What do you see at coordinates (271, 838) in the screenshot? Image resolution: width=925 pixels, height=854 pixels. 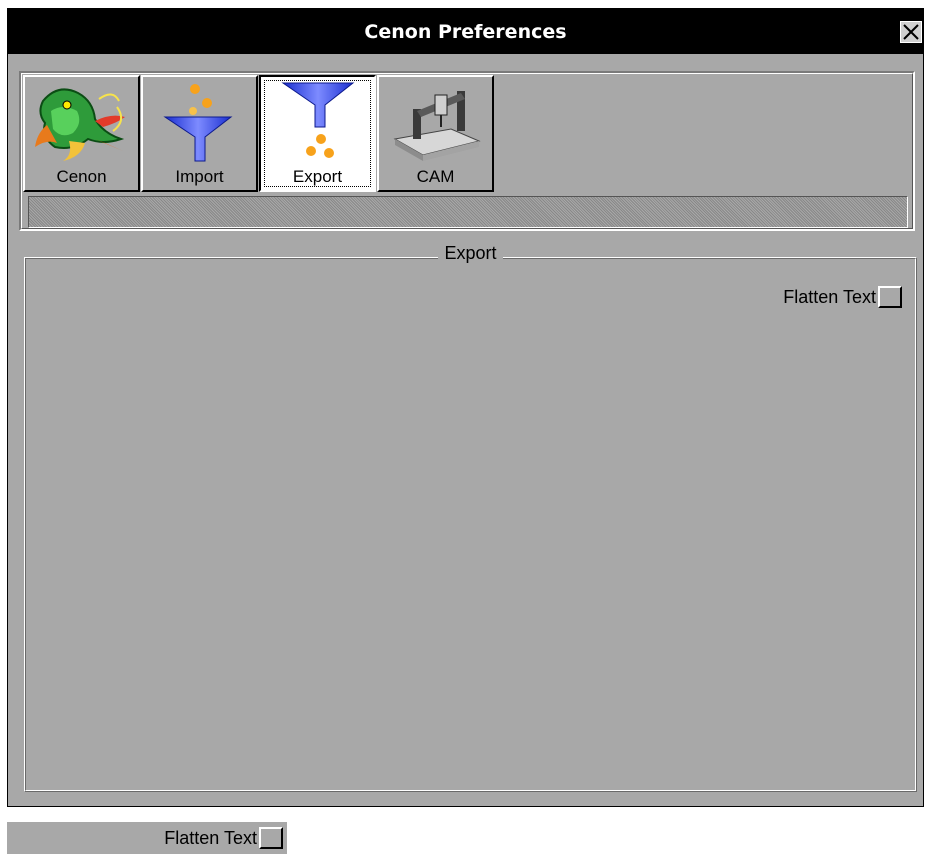 I see `detached-flatten-text-checkbox` at bounding box center [271, 838].